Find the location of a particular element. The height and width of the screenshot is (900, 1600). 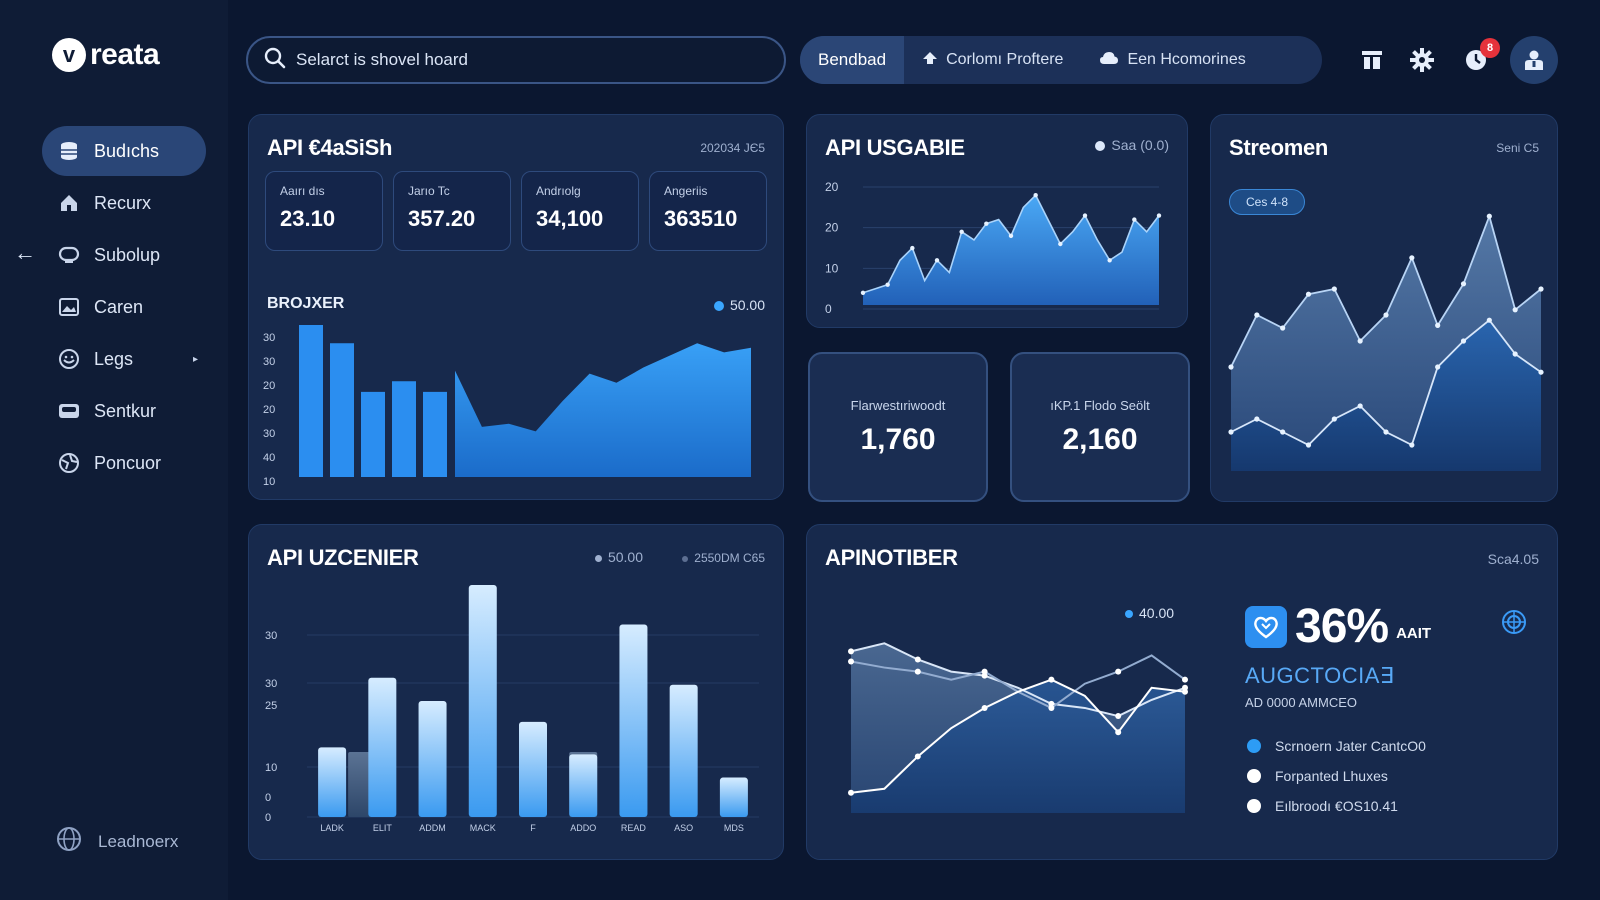

tab-bendbad: Bendbad is located at coordinates (852, 60).